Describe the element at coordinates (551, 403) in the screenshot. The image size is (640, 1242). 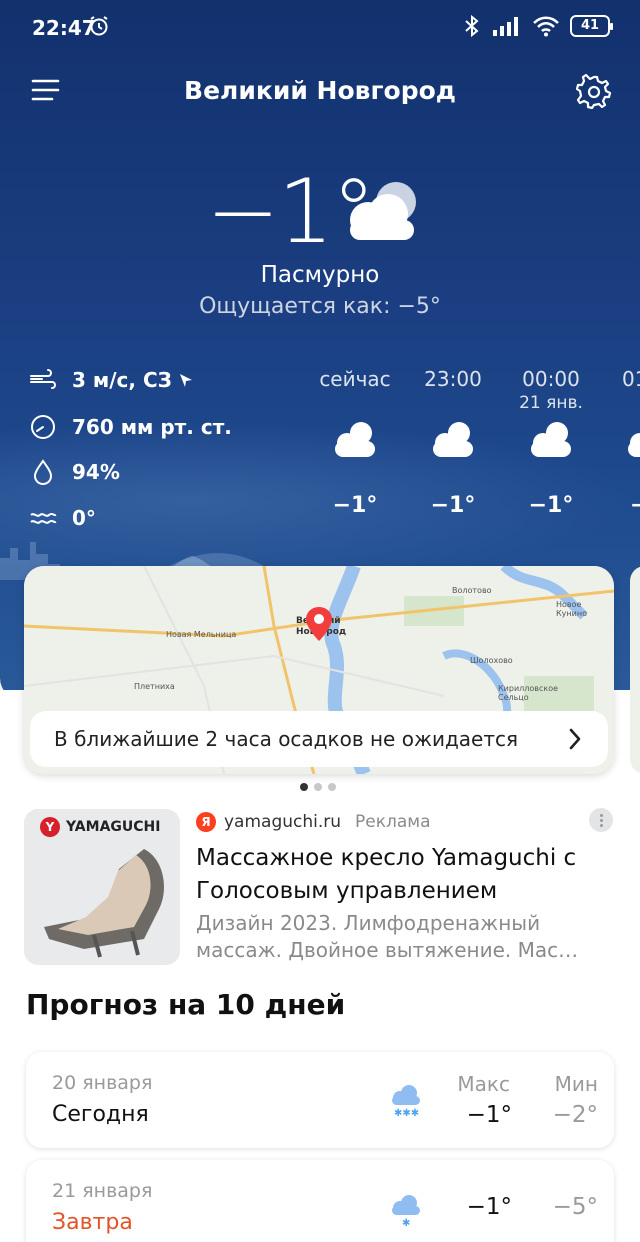
I see `hour-date: 21 янв.` at that location.